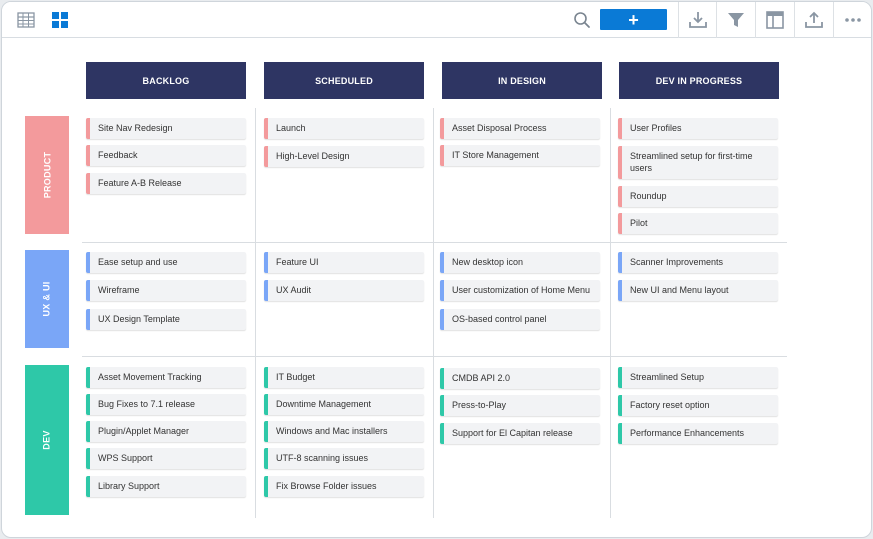 Image resolution: width=873 pixels, height=539 pixels. I want to click on more-icon, so click(853, 20).